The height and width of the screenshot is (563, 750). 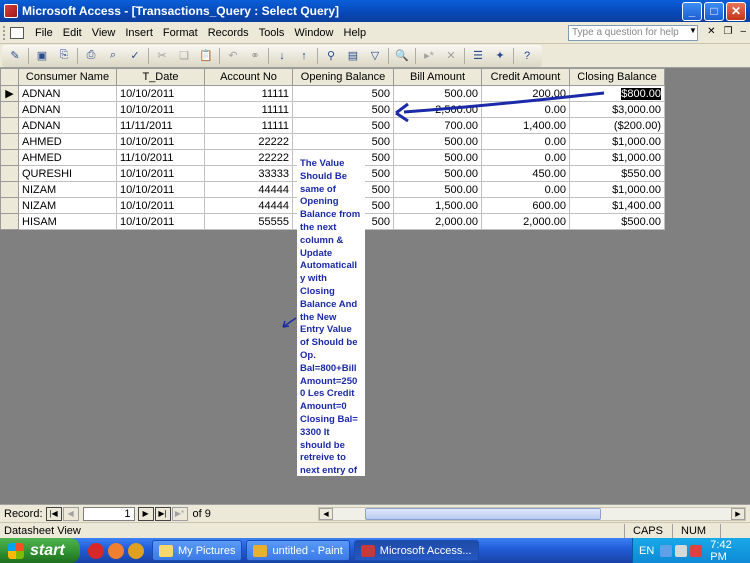 What do you see at coordinates (206, 56) in the screenshot?
I see `paste-icon: 📋` at bounding box center [206, 56].